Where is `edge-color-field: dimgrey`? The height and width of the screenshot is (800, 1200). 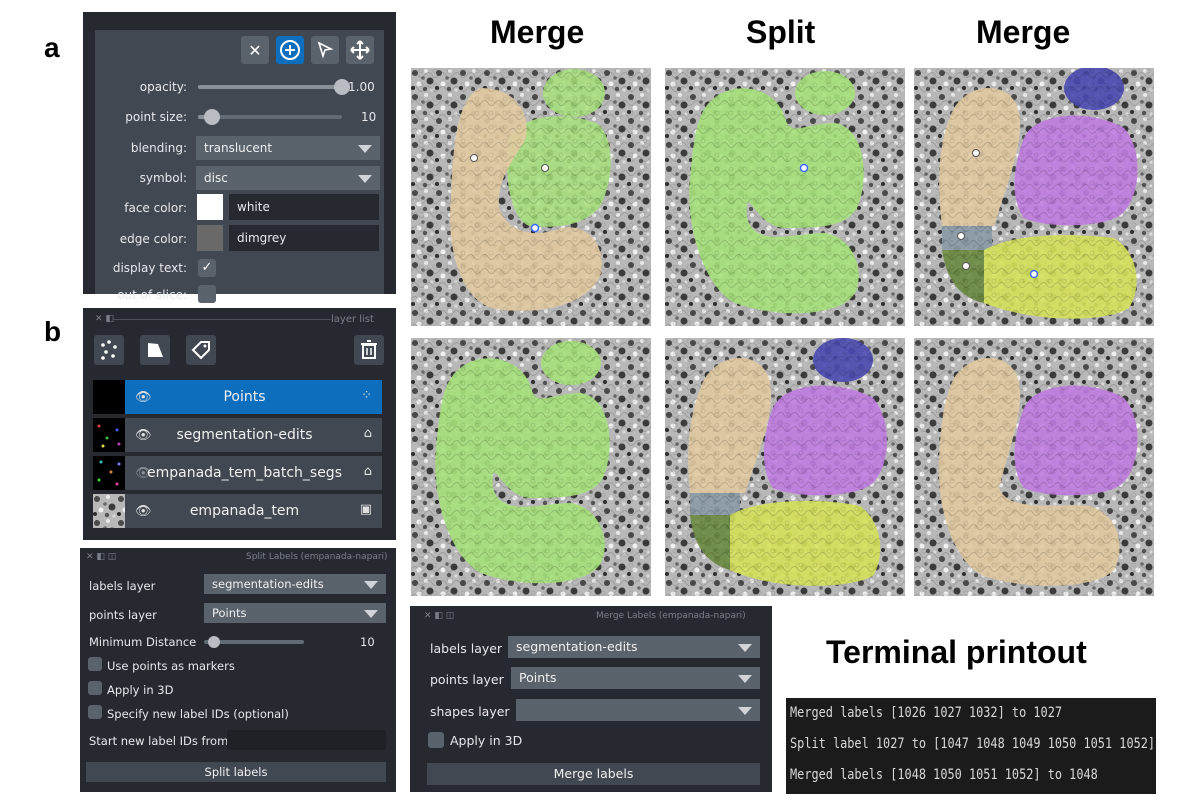 edge-color-field: dimgrey is located at coordinates (304, 238).